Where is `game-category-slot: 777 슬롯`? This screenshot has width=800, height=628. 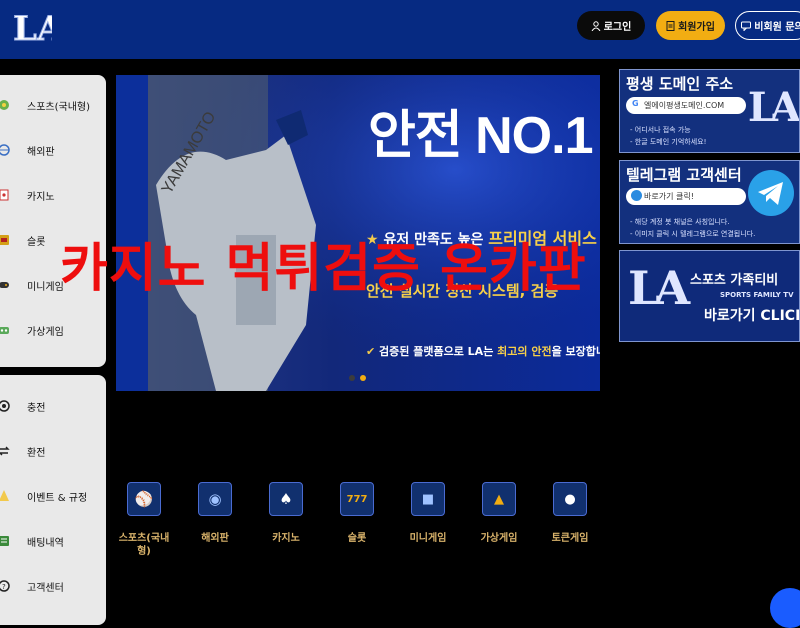 game-category-slot: 777 슬롯 is located at coordinates (357, 513).